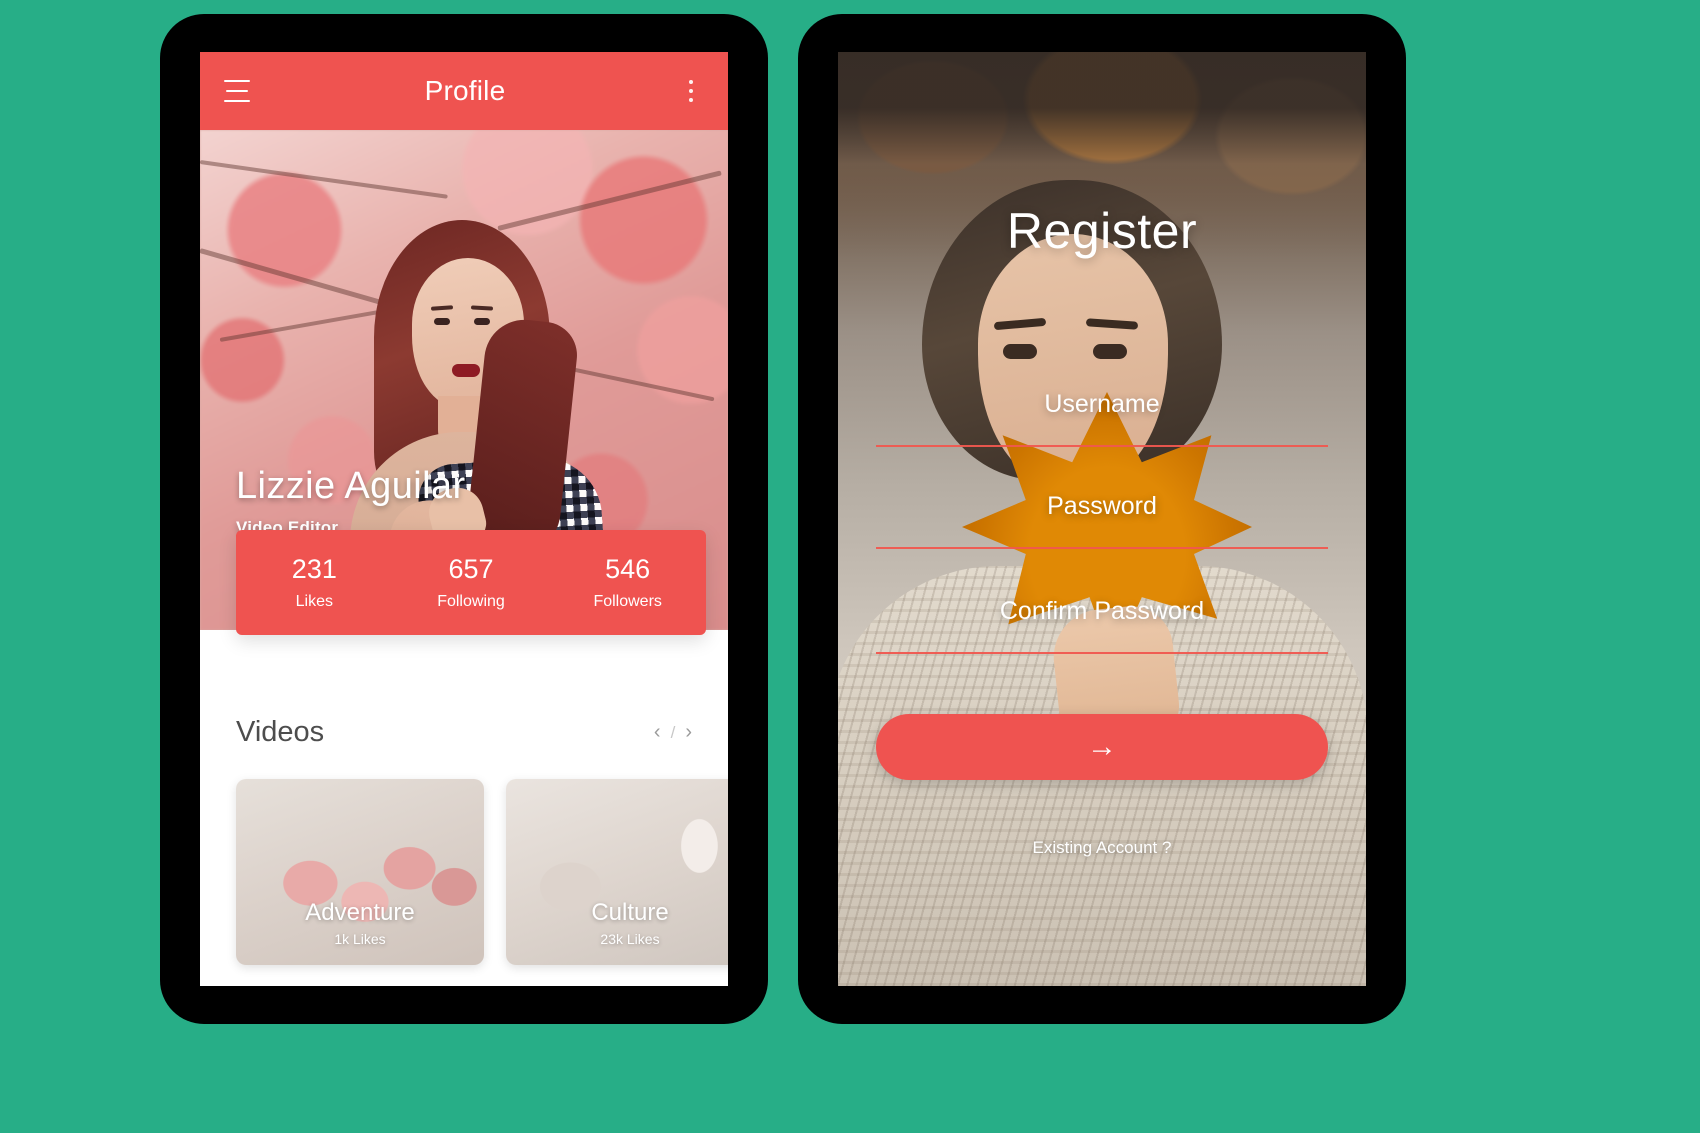 This screenshot has width=1700, height=1133. What do you see at coordinates (1102, 506) in the screenshot?
I see `password-label: Password` at bounding box center [1102, 506].